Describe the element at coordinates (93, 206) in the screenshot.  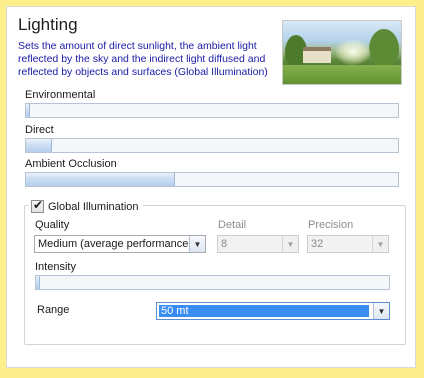
I see `global-illumination-label: Global Illumination` at that location.